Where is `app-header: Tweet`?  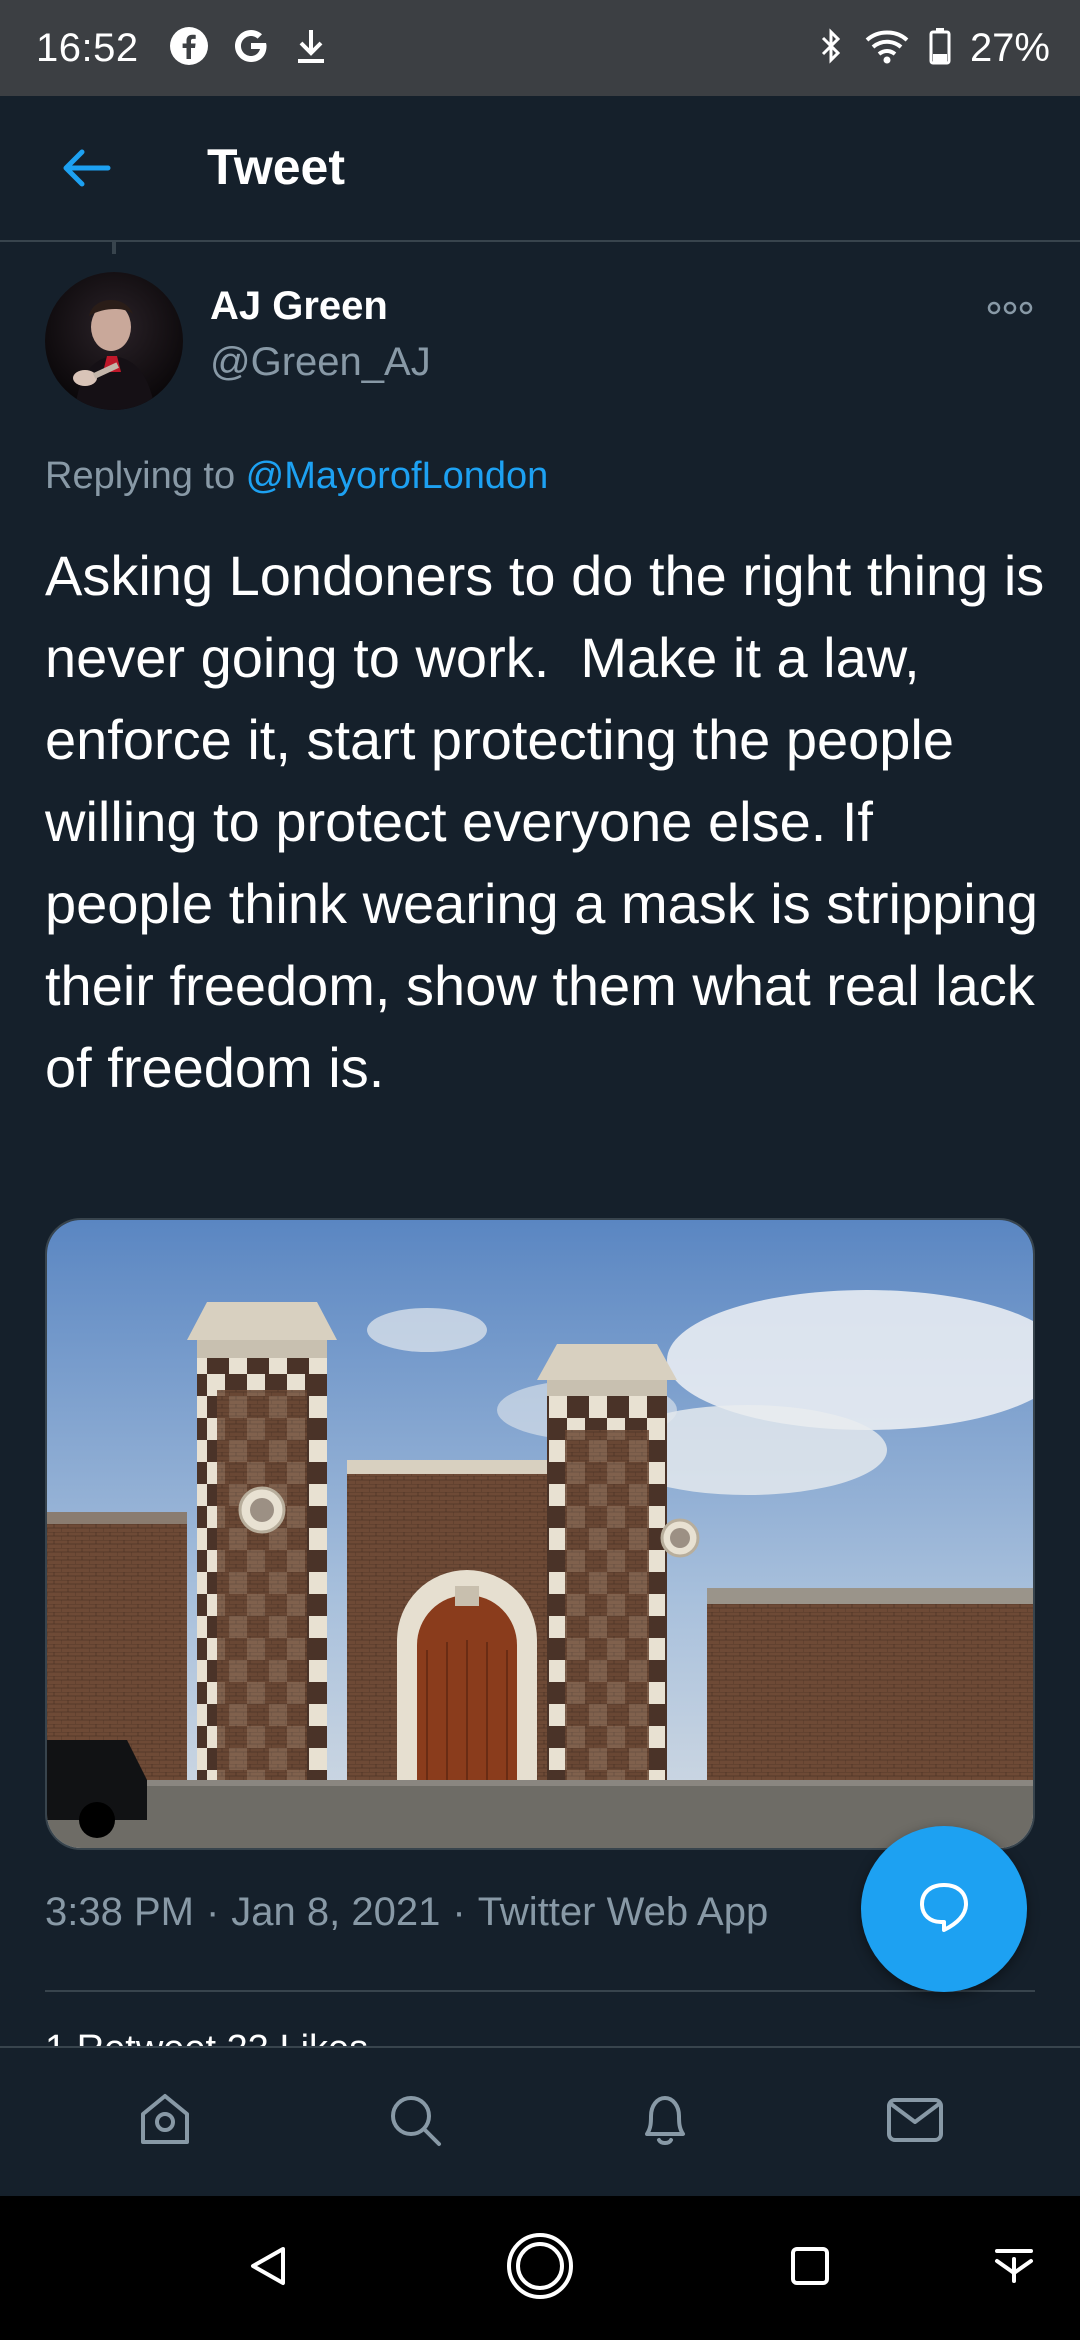
app-header: Tweet is located at coordinates (540, 169).